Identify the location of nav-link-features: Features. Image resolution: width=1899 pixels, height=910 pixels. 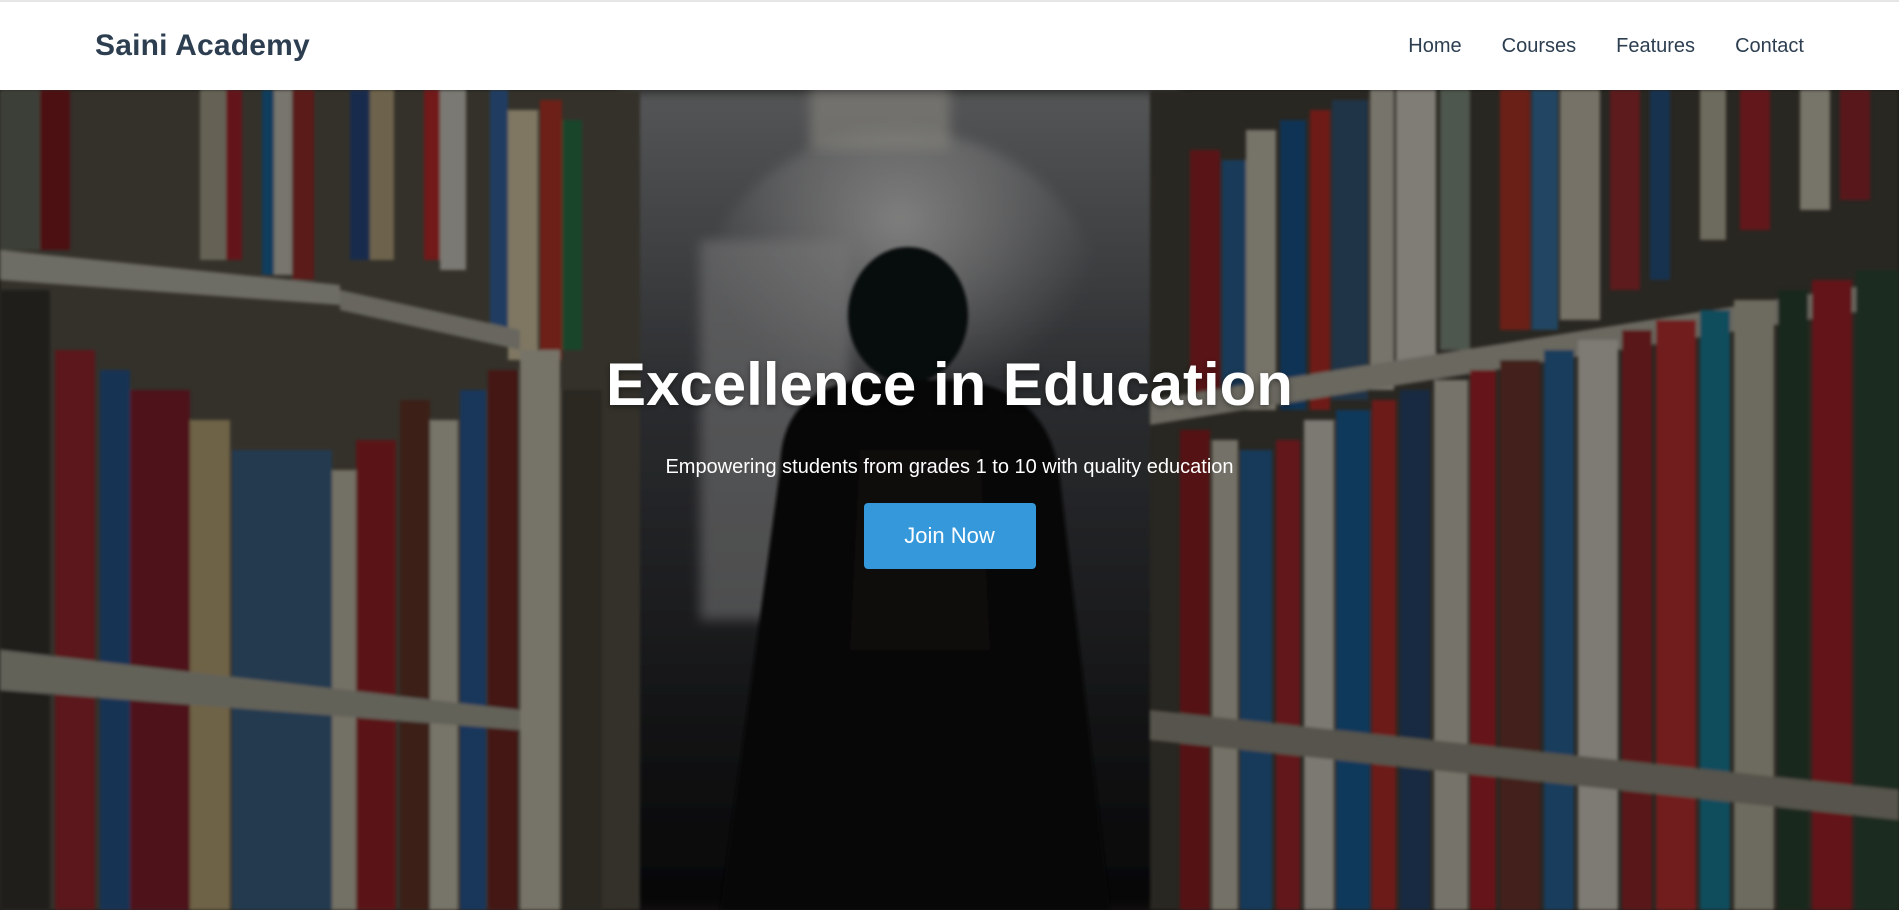
(1655, 46).